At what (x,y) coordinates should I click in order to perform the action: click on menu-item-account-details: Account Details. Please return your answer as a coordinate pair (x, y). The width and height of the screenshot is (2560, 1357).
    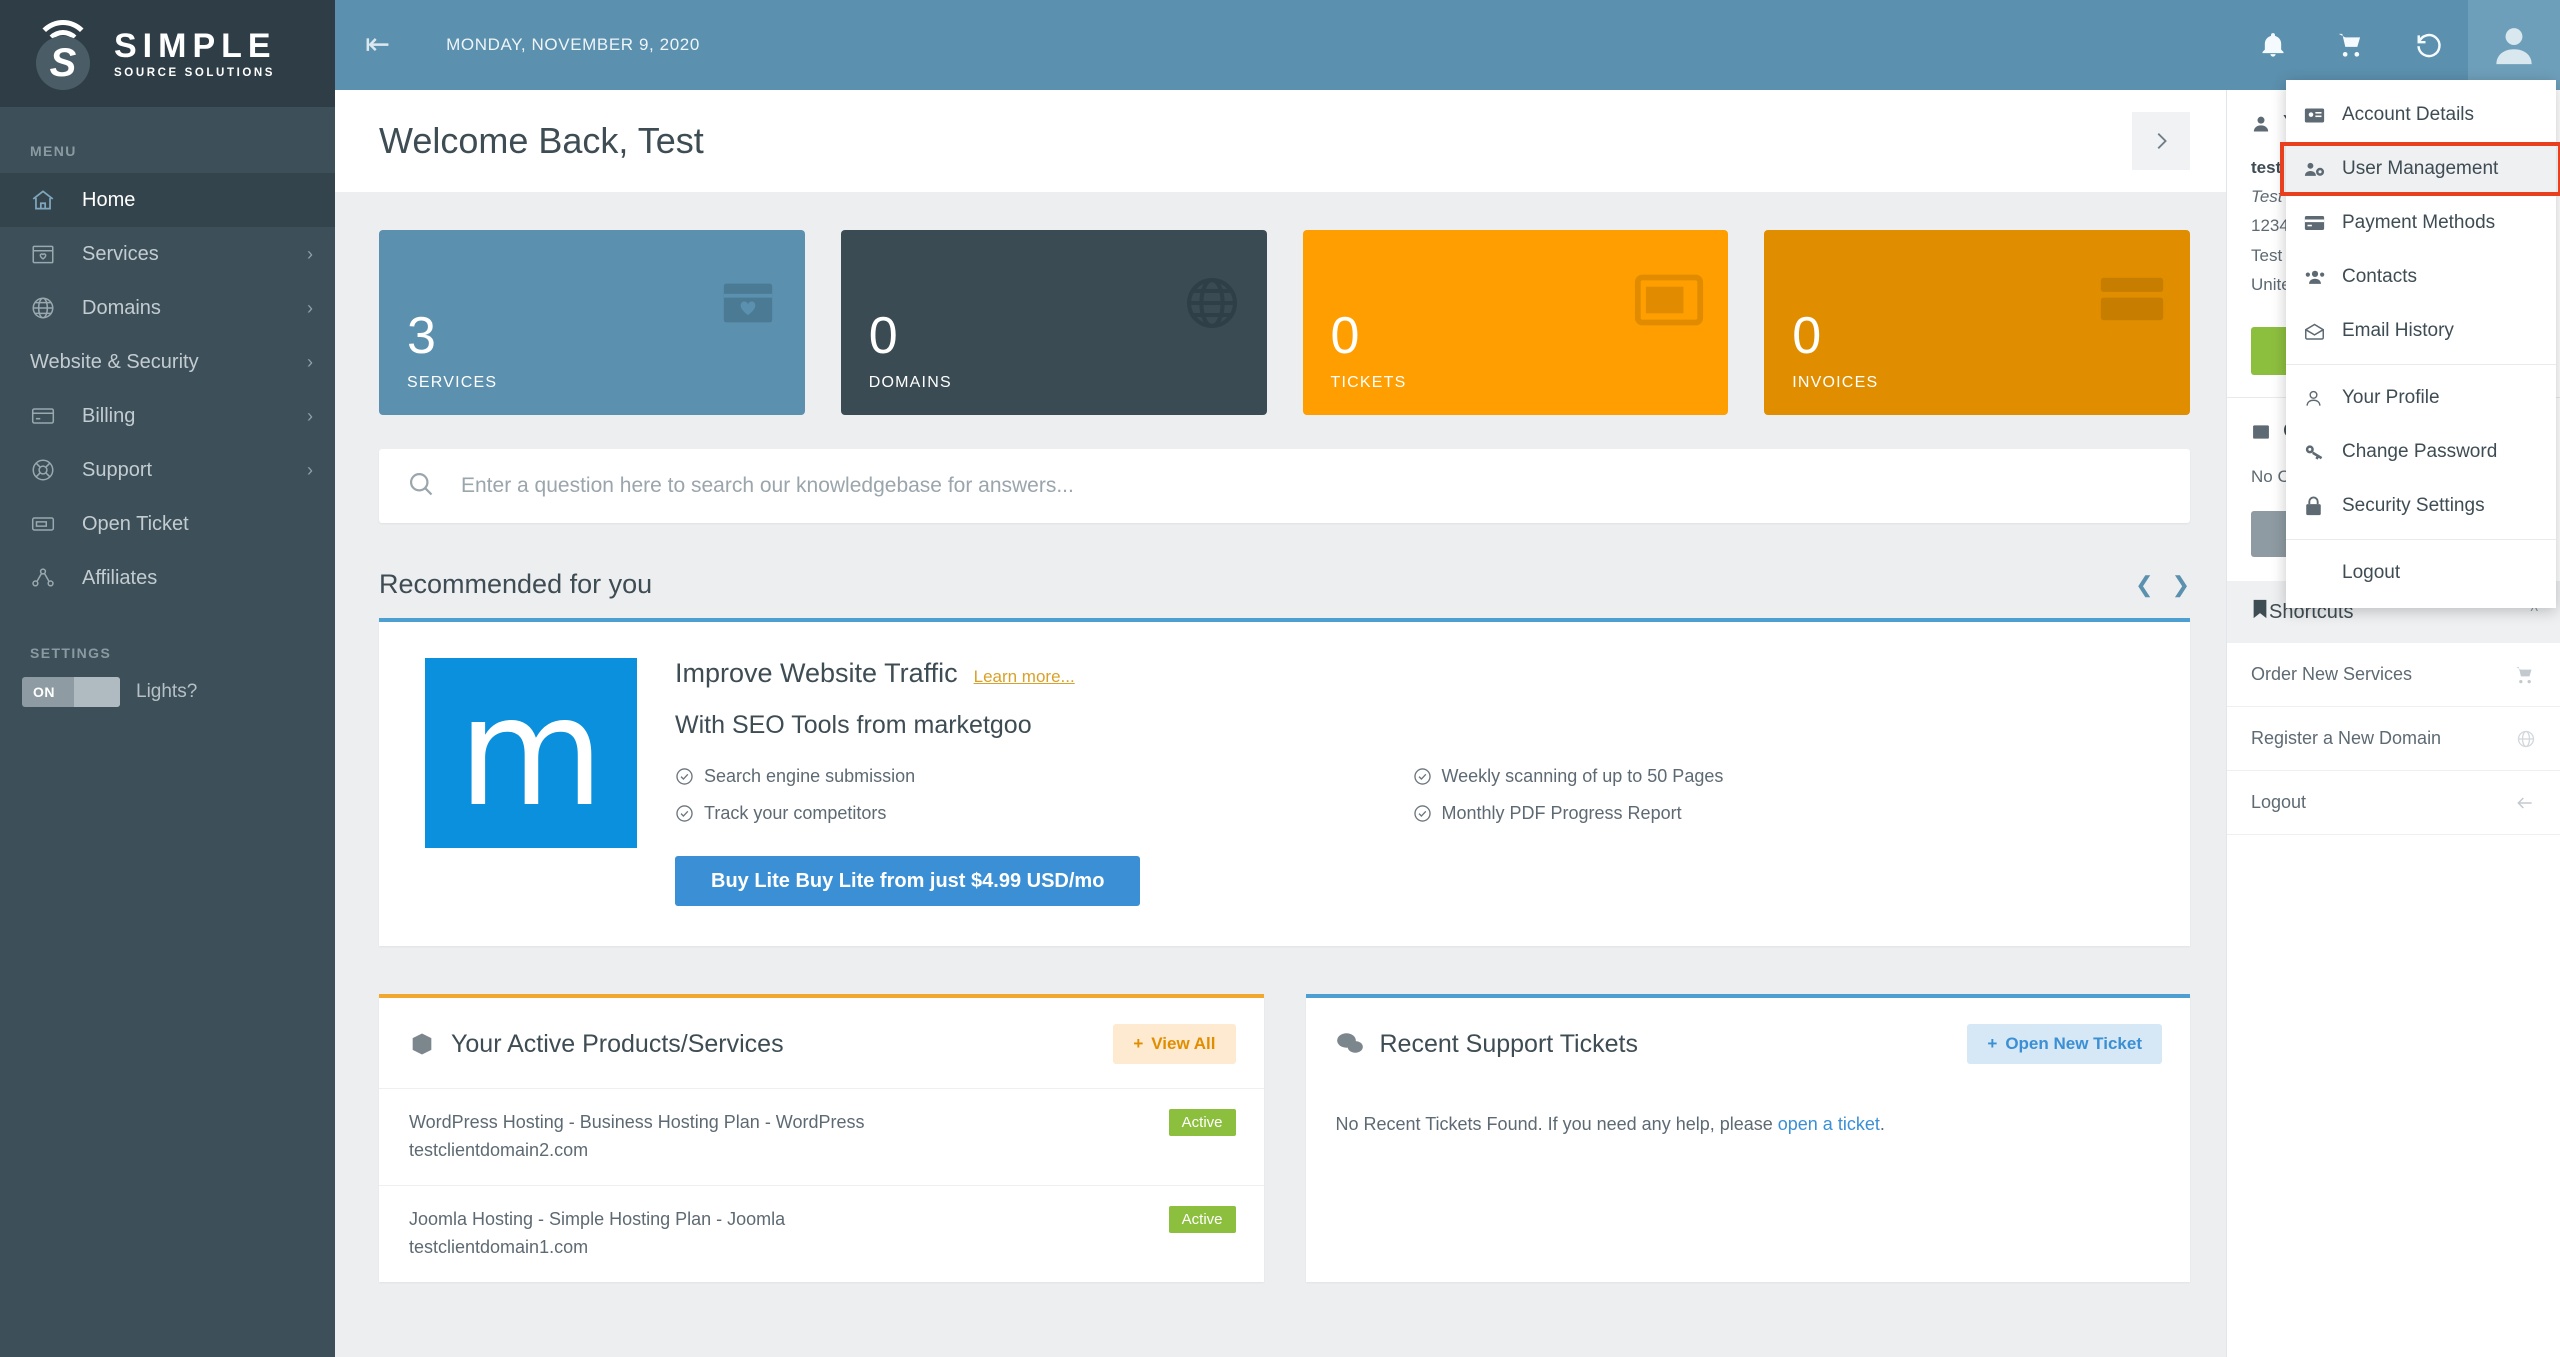
    Looking at the image, I should click on (2421, 115).